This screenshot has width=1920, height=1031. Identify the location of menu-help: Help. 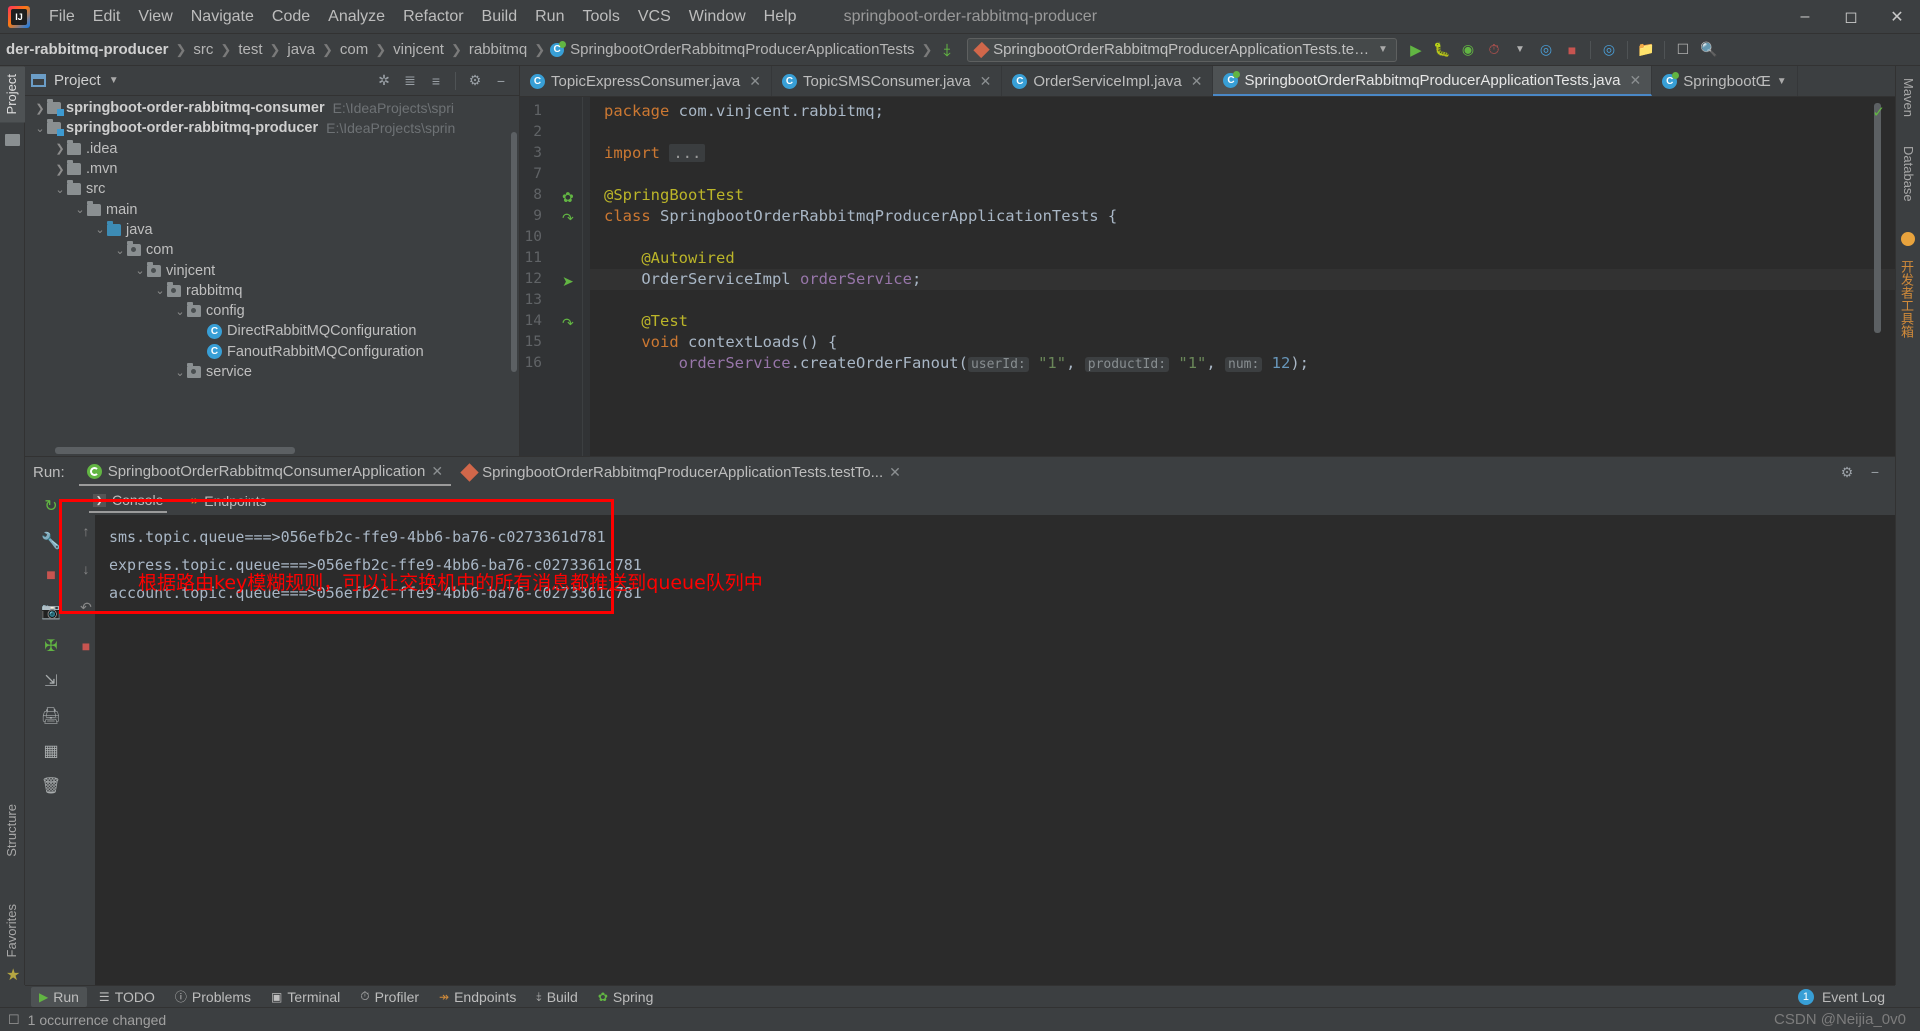
(780, 17).